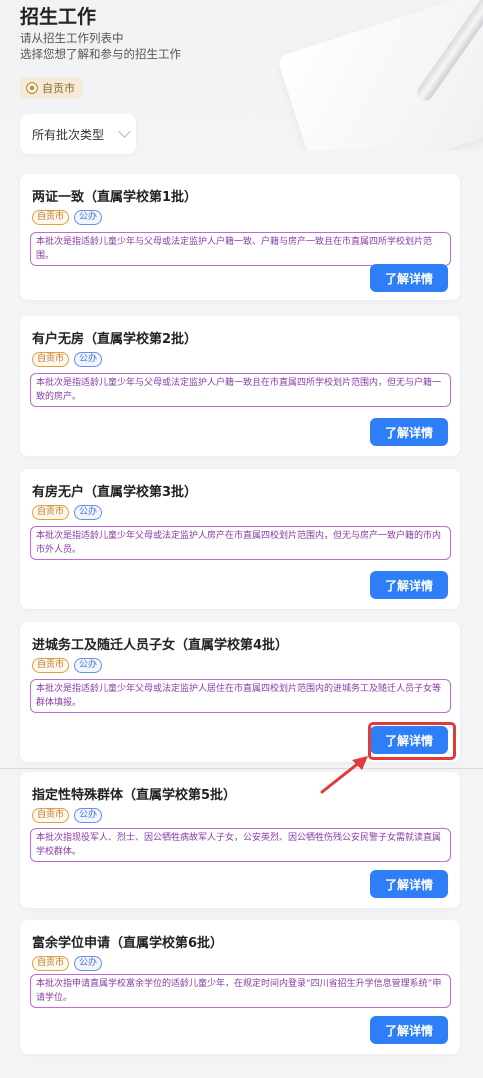 The width and height of the screenshot is (483, 1078). What do you see at coordinates (124, 131) in the screenshot?
I see `chevron-down-icon` at bounding box center [124, 131].